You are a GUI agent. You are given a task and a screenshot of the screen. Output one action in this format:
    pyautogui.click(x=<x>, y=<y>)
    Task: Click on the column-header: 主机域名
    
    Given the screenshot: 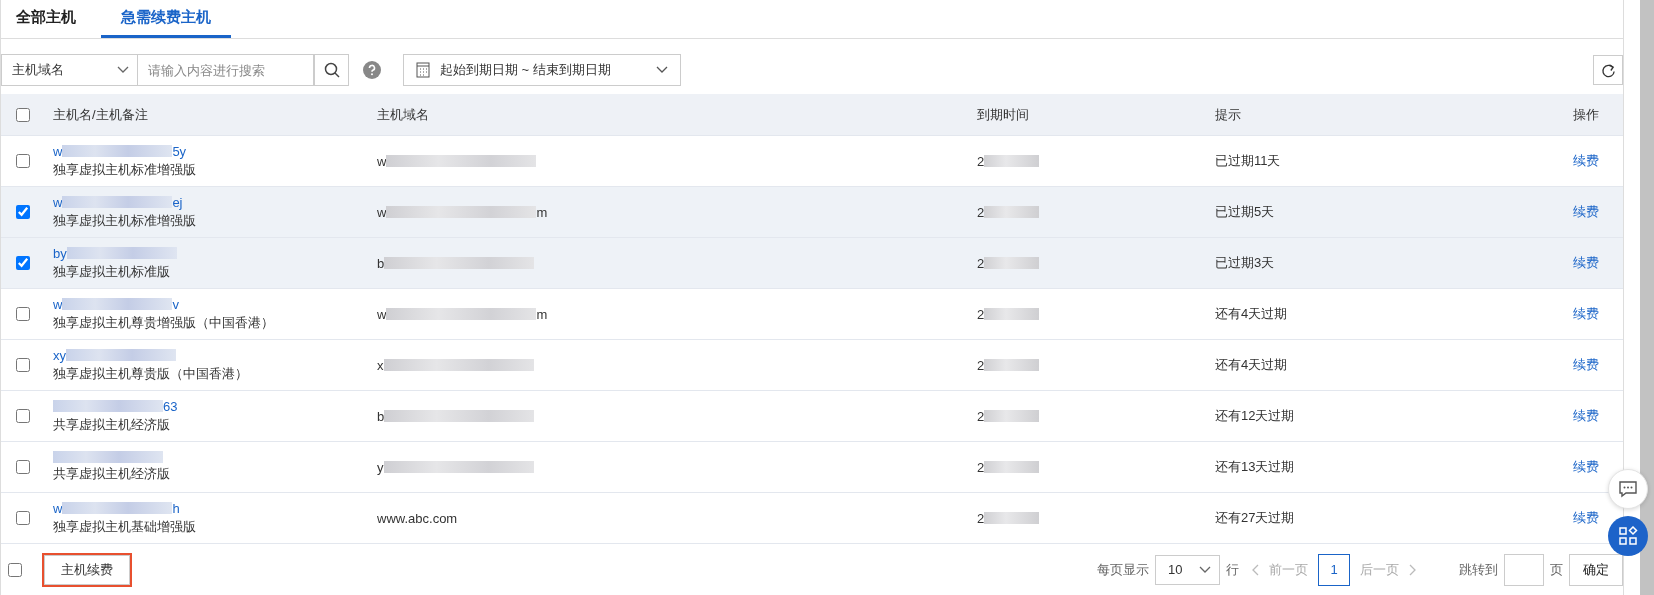 What is the action you would take?
    pyautogui.click(x=403, y=114)
    